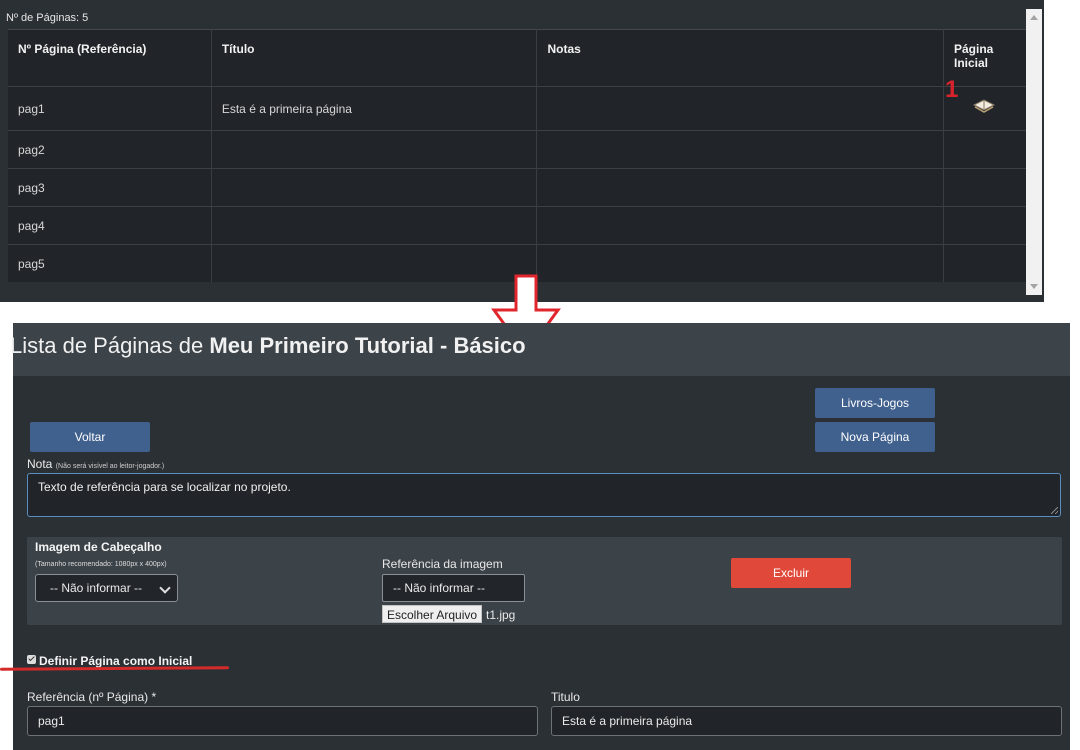 The height and width of the screenshot is (750, 1080). Describe the element at coordinates (875, 437) in the screenshot. I see `new-page-button: Nova Página` at that location.